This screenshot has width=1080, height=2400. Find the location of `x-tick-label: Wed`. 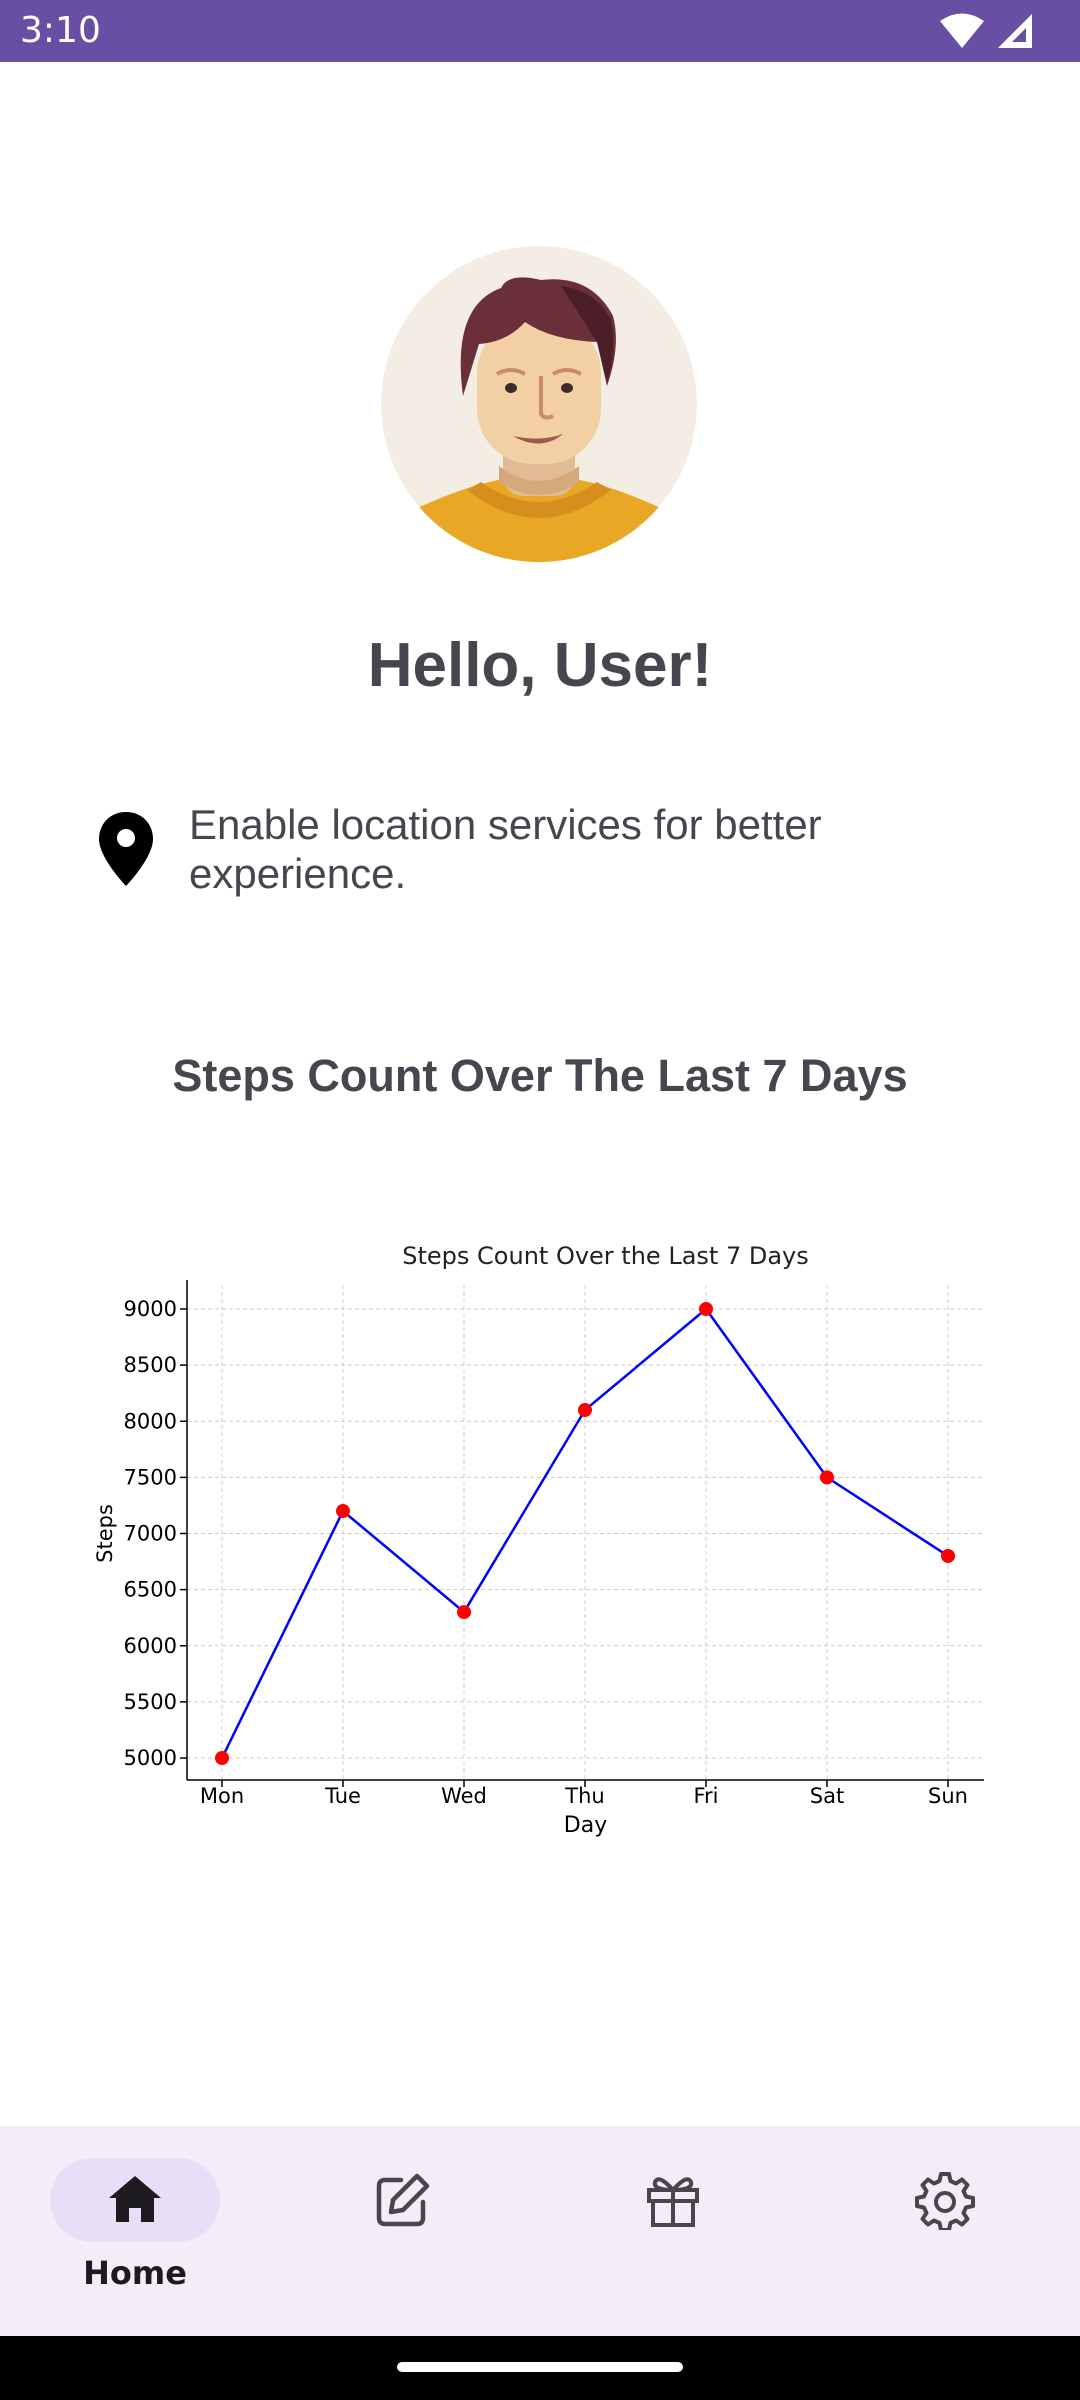

x-tick-label: Wed is located at coordinates (464, 1796).